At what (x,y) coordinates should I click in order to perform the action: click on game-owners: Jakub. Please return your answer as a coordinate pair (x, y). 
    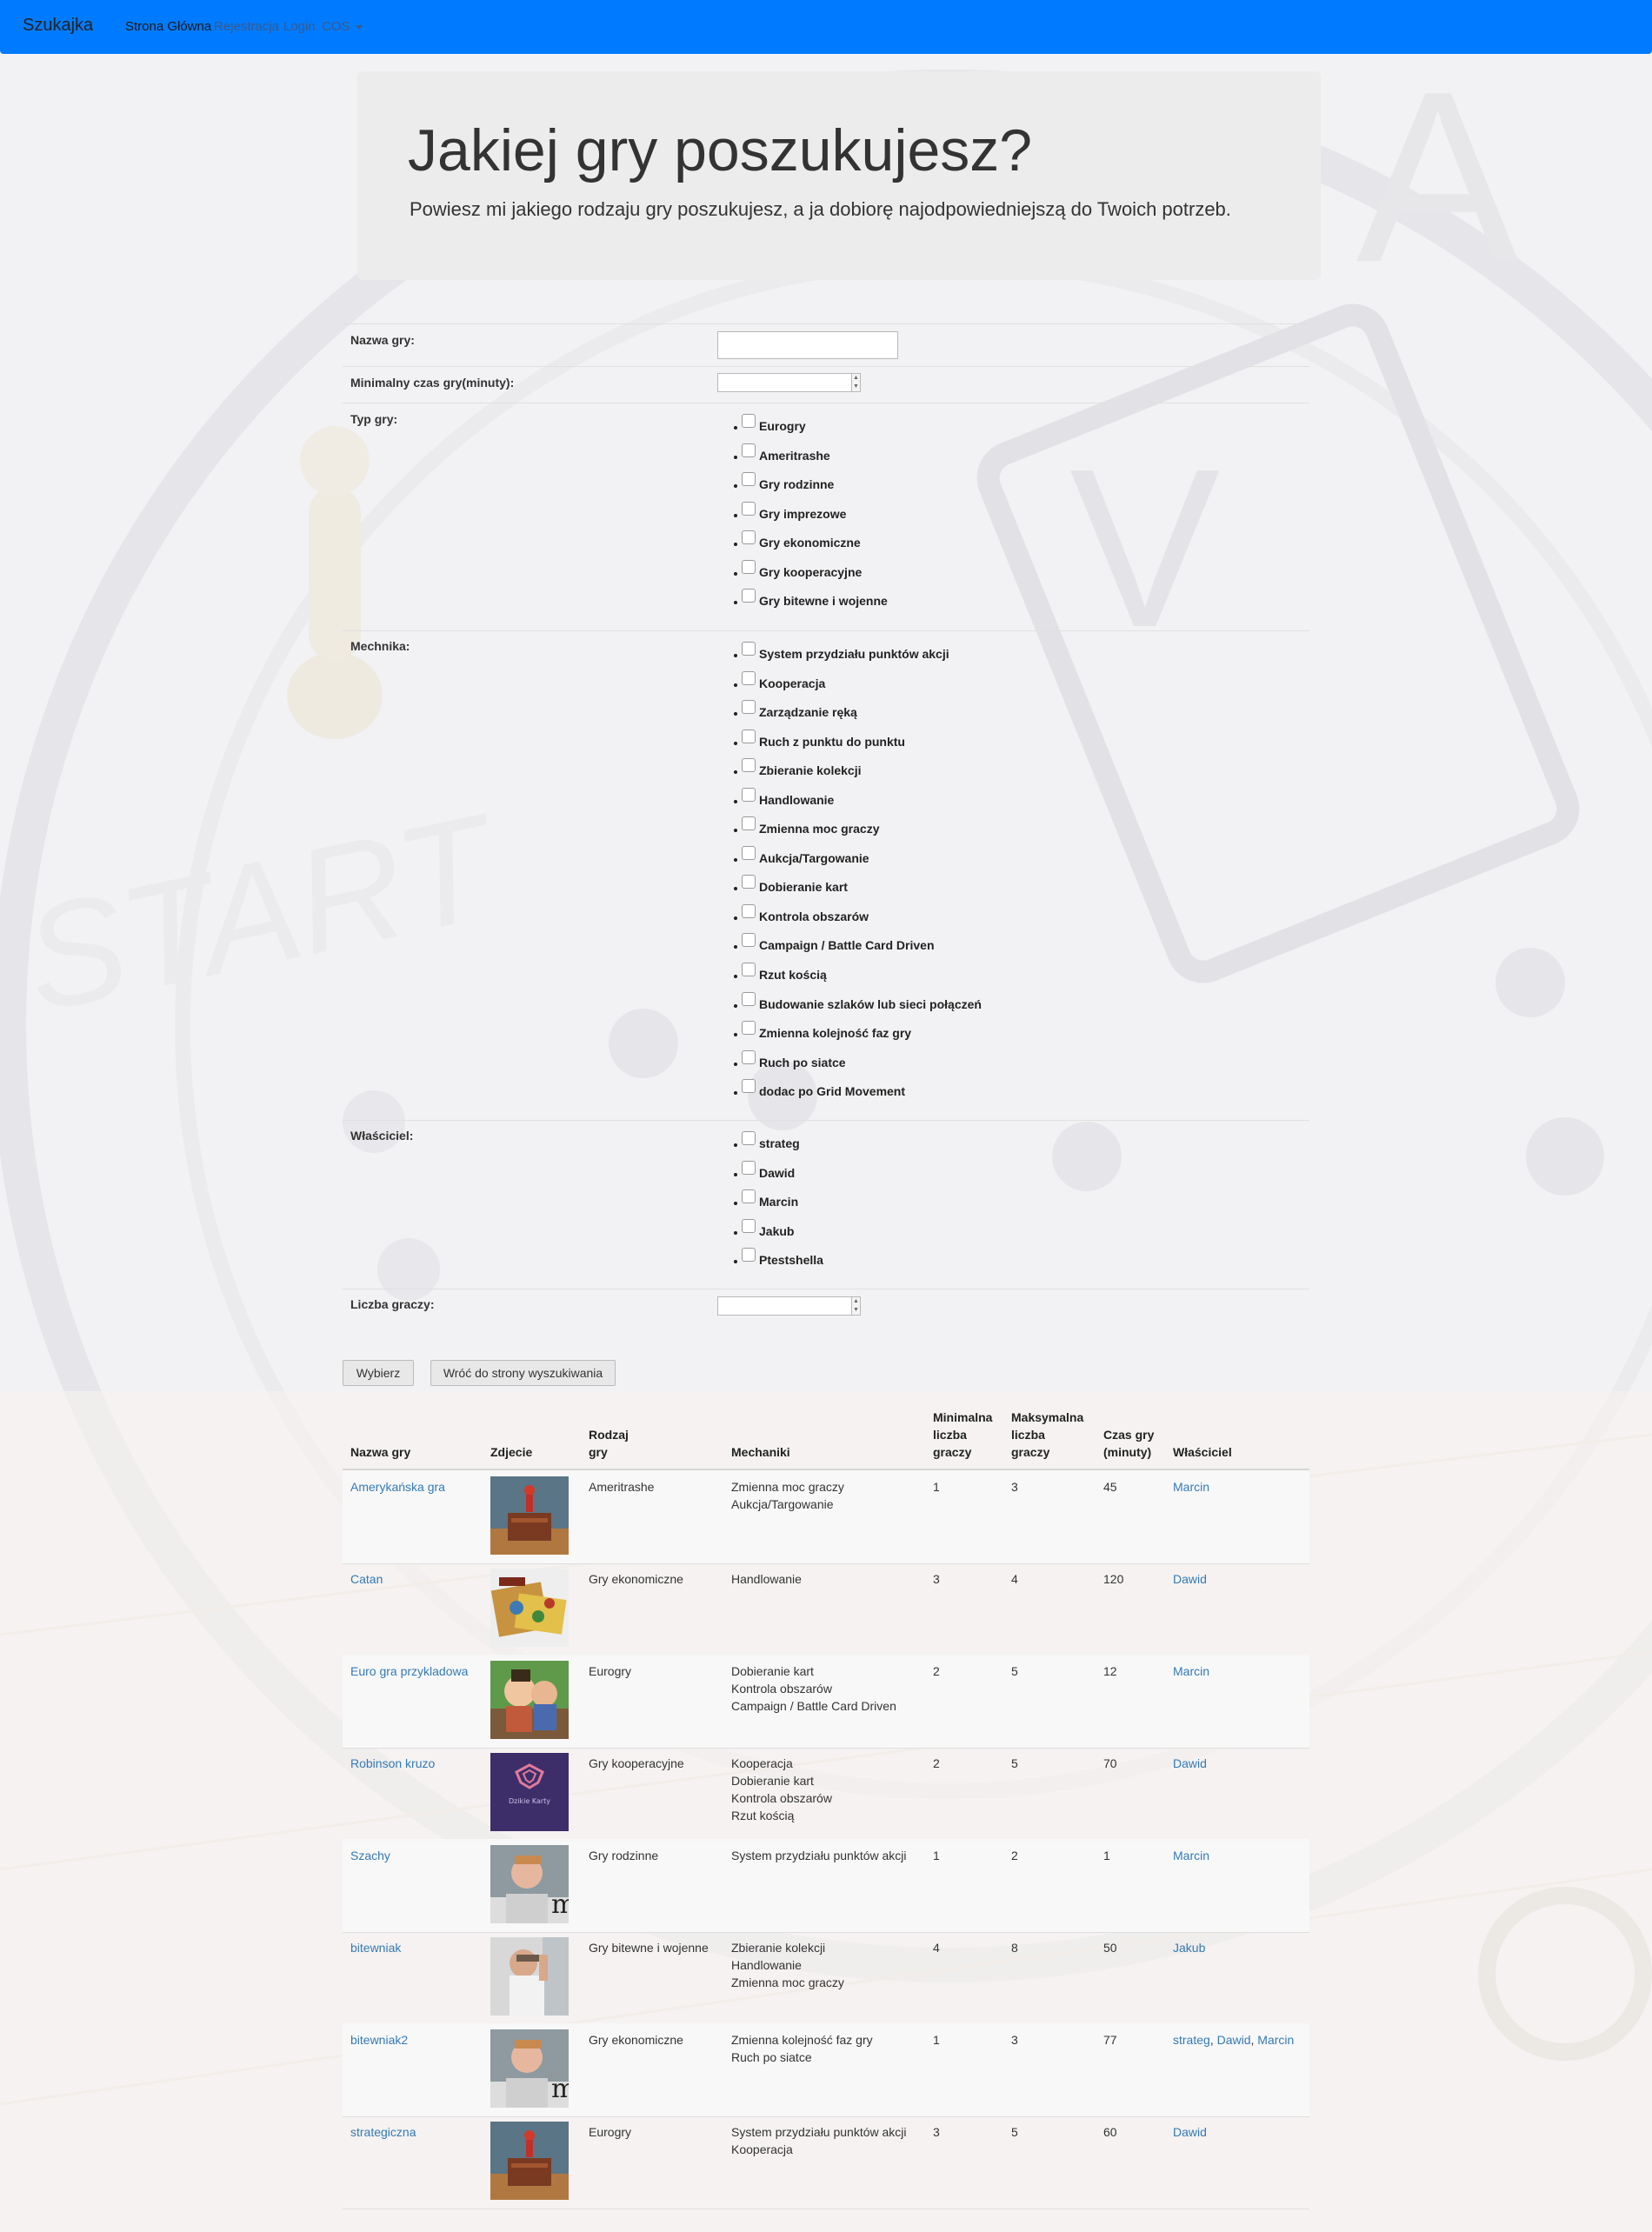
    Looking at the image, I should click on (1189, 1947).